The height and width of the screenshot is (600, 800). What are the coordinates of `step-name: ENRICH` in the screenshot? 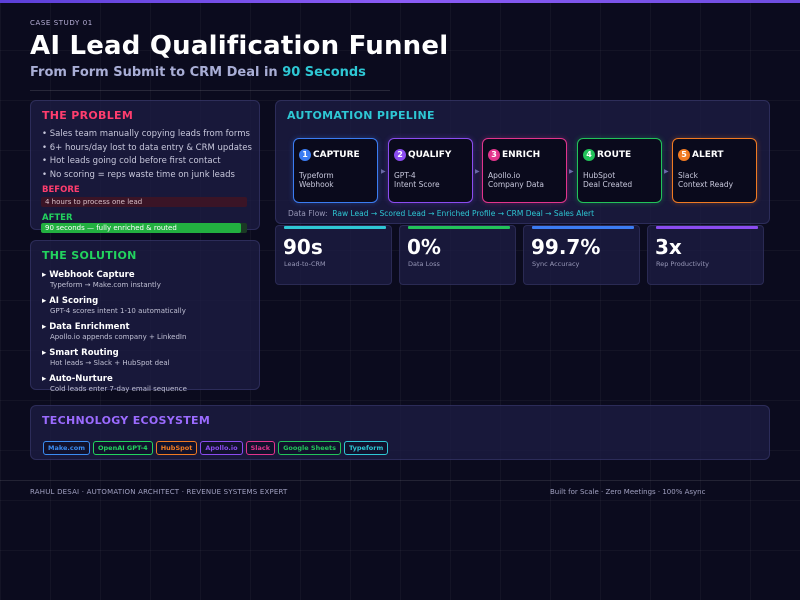 It's located at (521, 154).